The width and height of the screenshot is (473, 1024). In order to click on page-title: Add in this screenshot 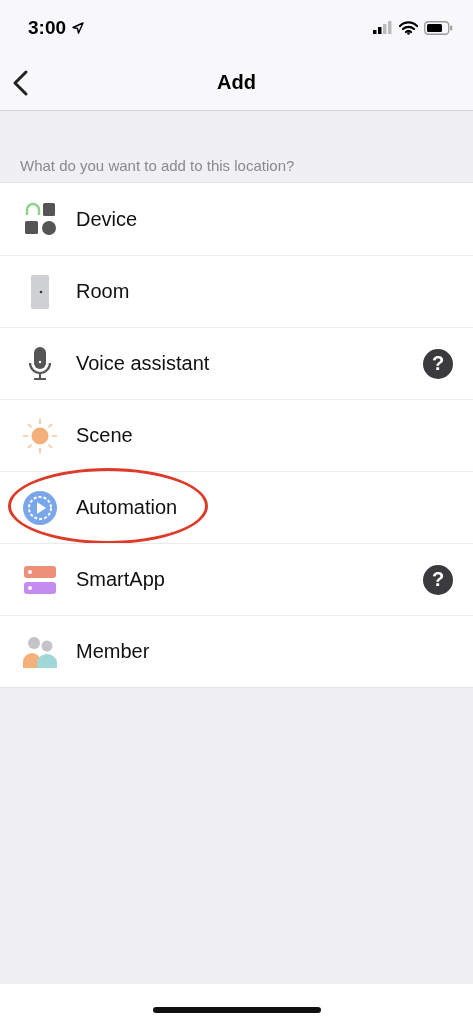, I will do `click(236, 82)`.